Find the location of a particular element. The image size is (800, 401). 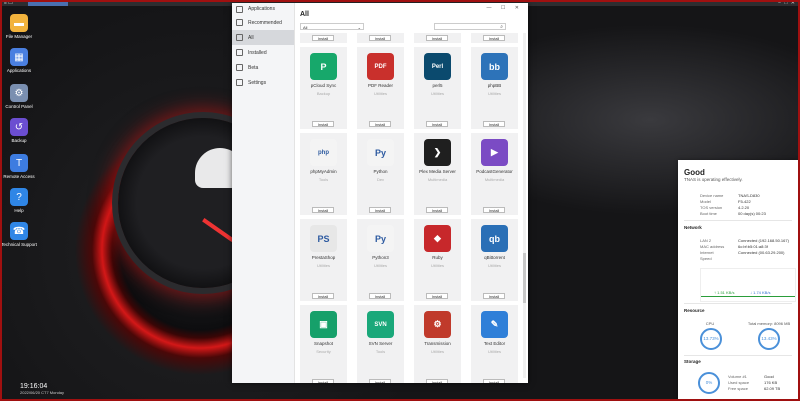

app-name: Text Editor is located at coordinates (494, 343).